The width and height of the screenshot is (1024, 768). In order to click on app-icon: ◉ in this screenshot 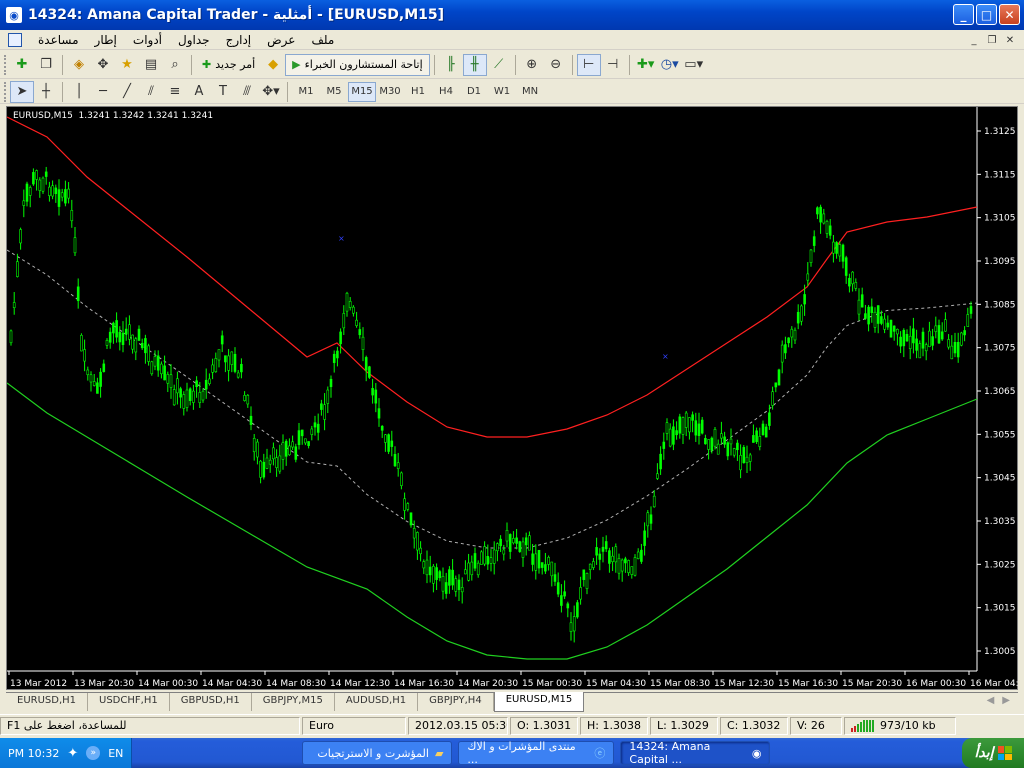, I will do `click(14, 15)`.